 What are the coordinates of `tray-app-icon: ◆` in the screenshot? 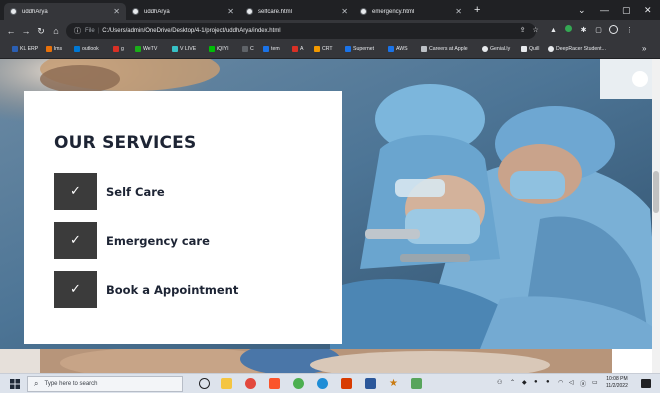 It's located at (524, 382).